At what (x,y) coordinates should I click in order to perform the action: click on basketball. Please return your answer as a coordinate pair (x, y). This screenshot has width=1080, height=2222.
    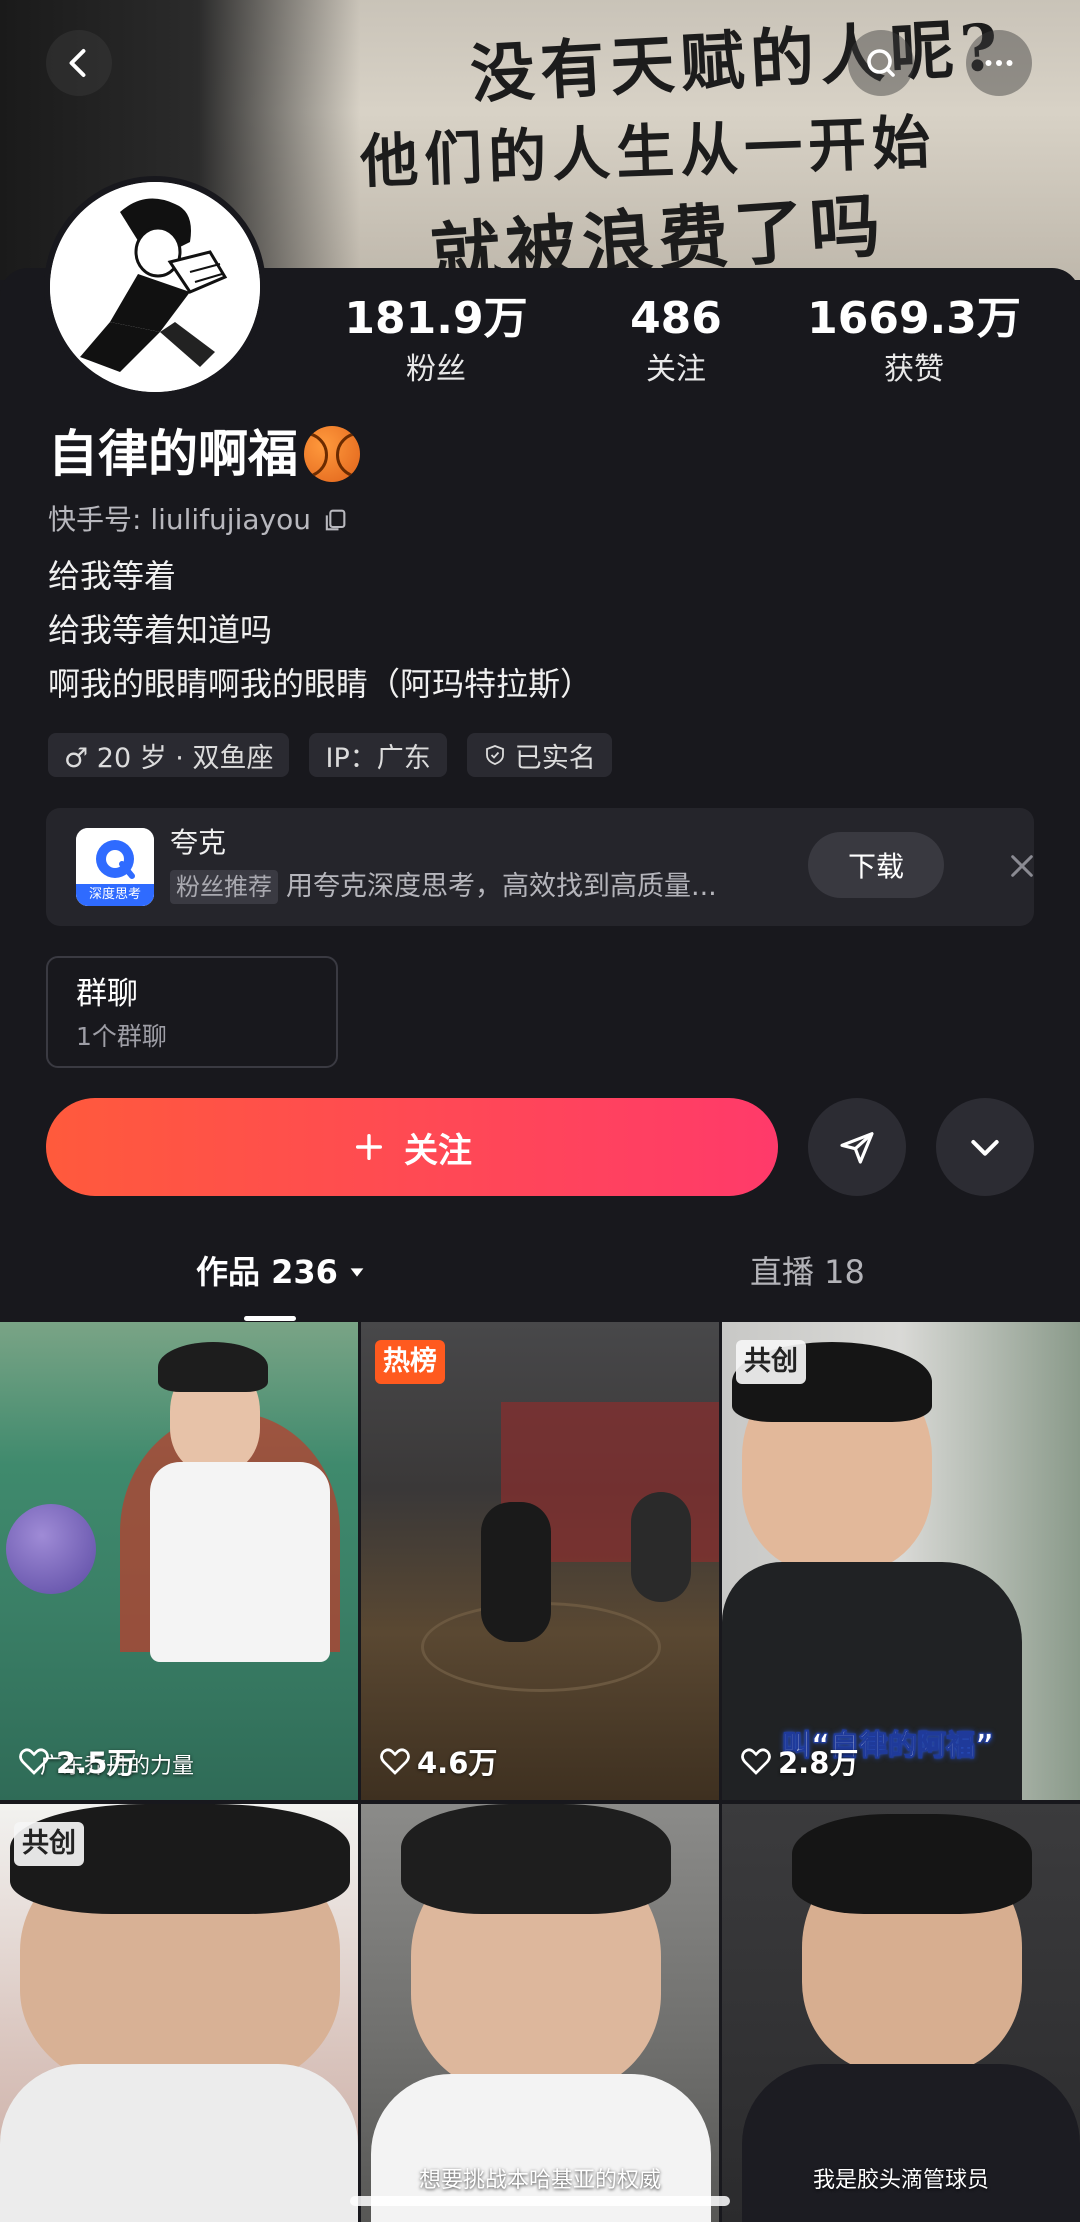
    Looking at the image, I should click on (51, 1549).